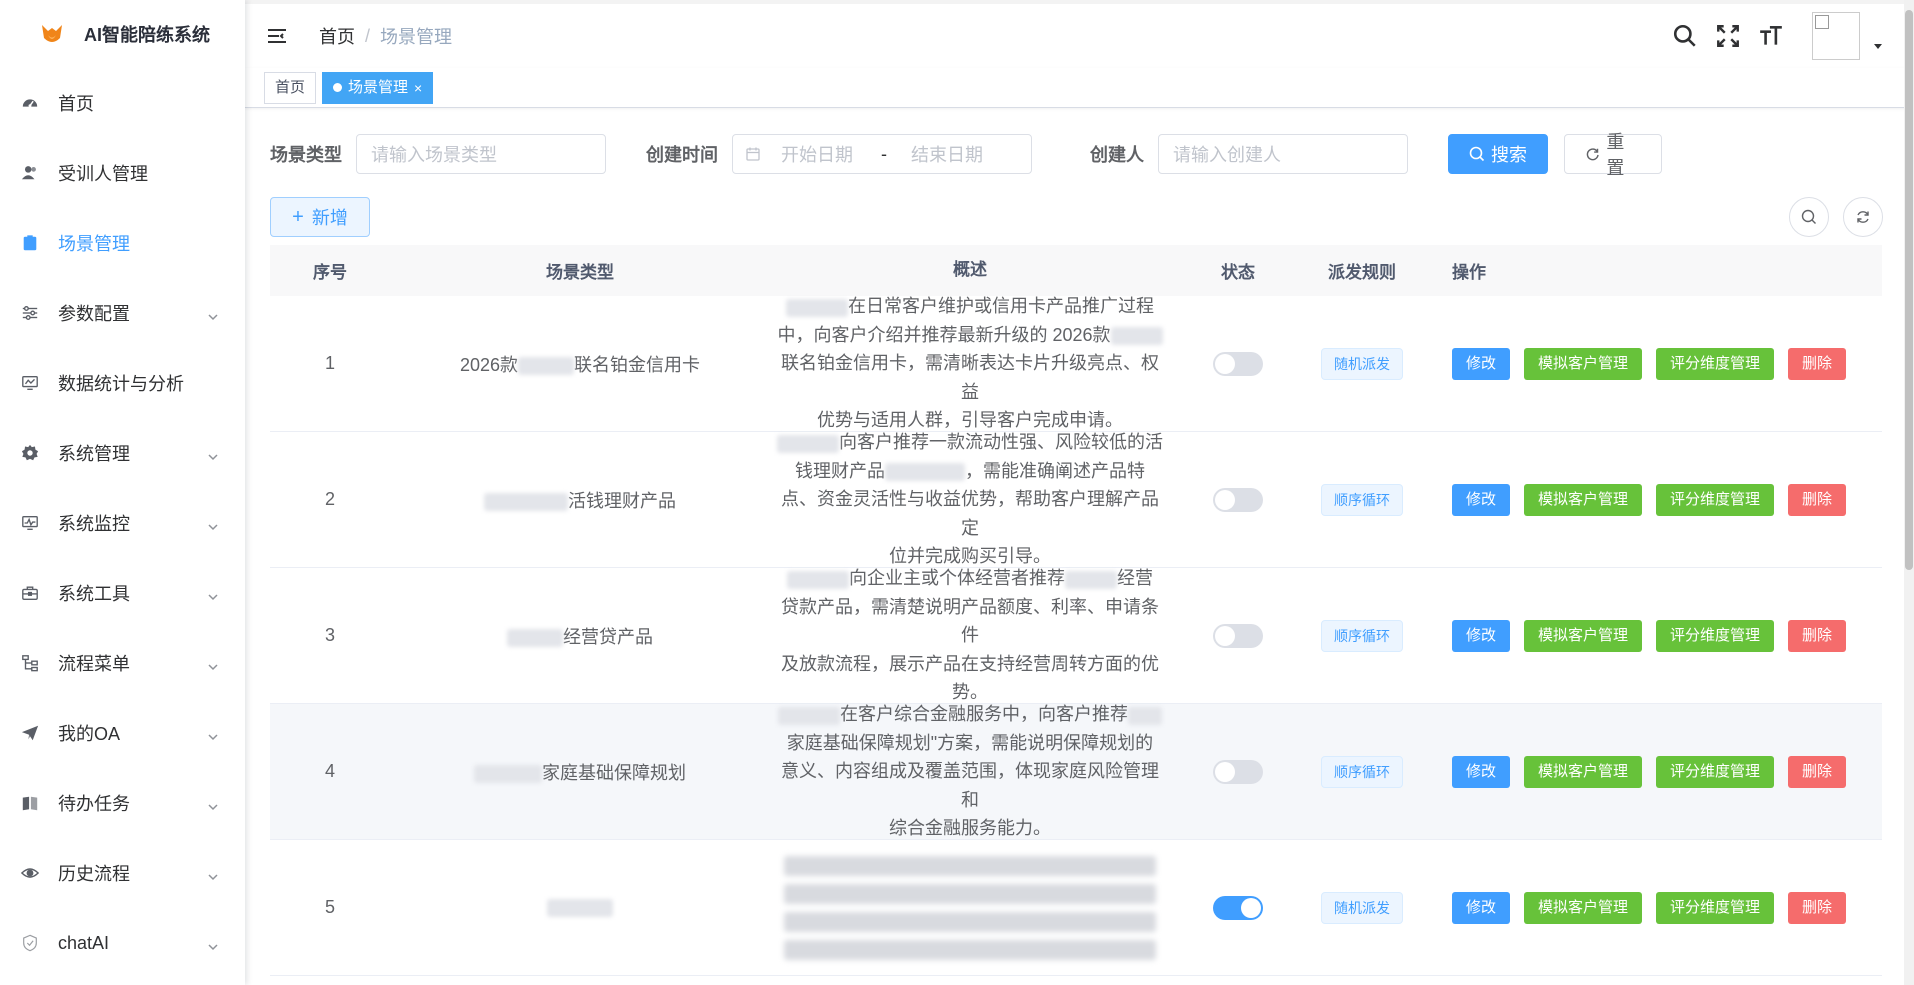 The image size is (1914, 985). I want to click on cell-rule: 顺序循环, so click(1362, 771).